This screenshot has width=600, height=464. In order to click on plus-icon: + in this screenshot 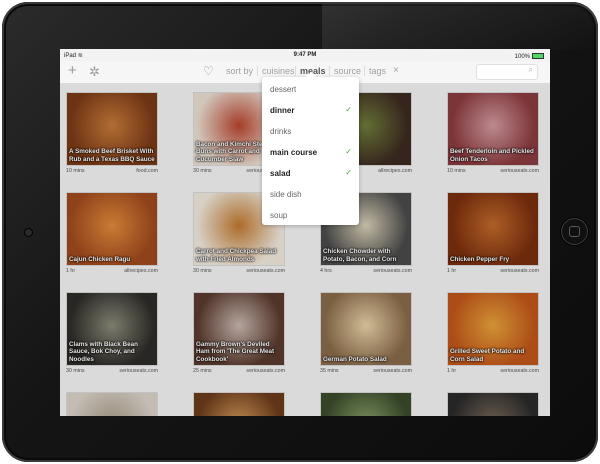, I will do `click(72, 70)`.